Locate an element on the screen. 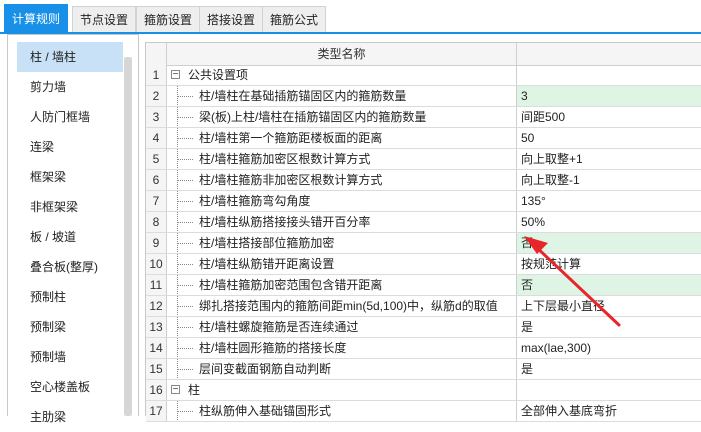 This screenshot has width=701, height=432. row-label: 柱/墙柱纵筋搭接接头错开百分率 is located at coordinates (285, 222).